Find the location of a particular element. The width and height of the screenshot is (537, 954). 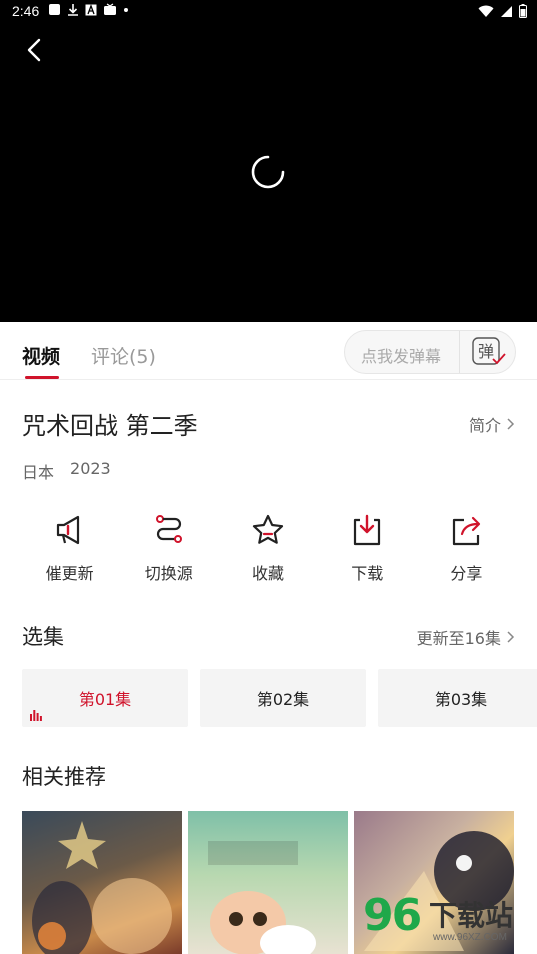

site-watermark: 96 下载站 www.96XZ.COM is located at coordinates (448, 920).